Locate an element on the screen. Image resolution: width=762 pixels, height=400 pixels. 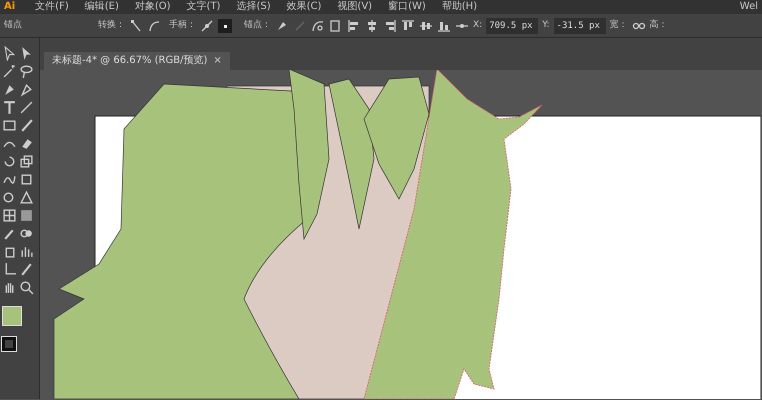
menu-item: 选择(S) is located at coordinates (253, 7).